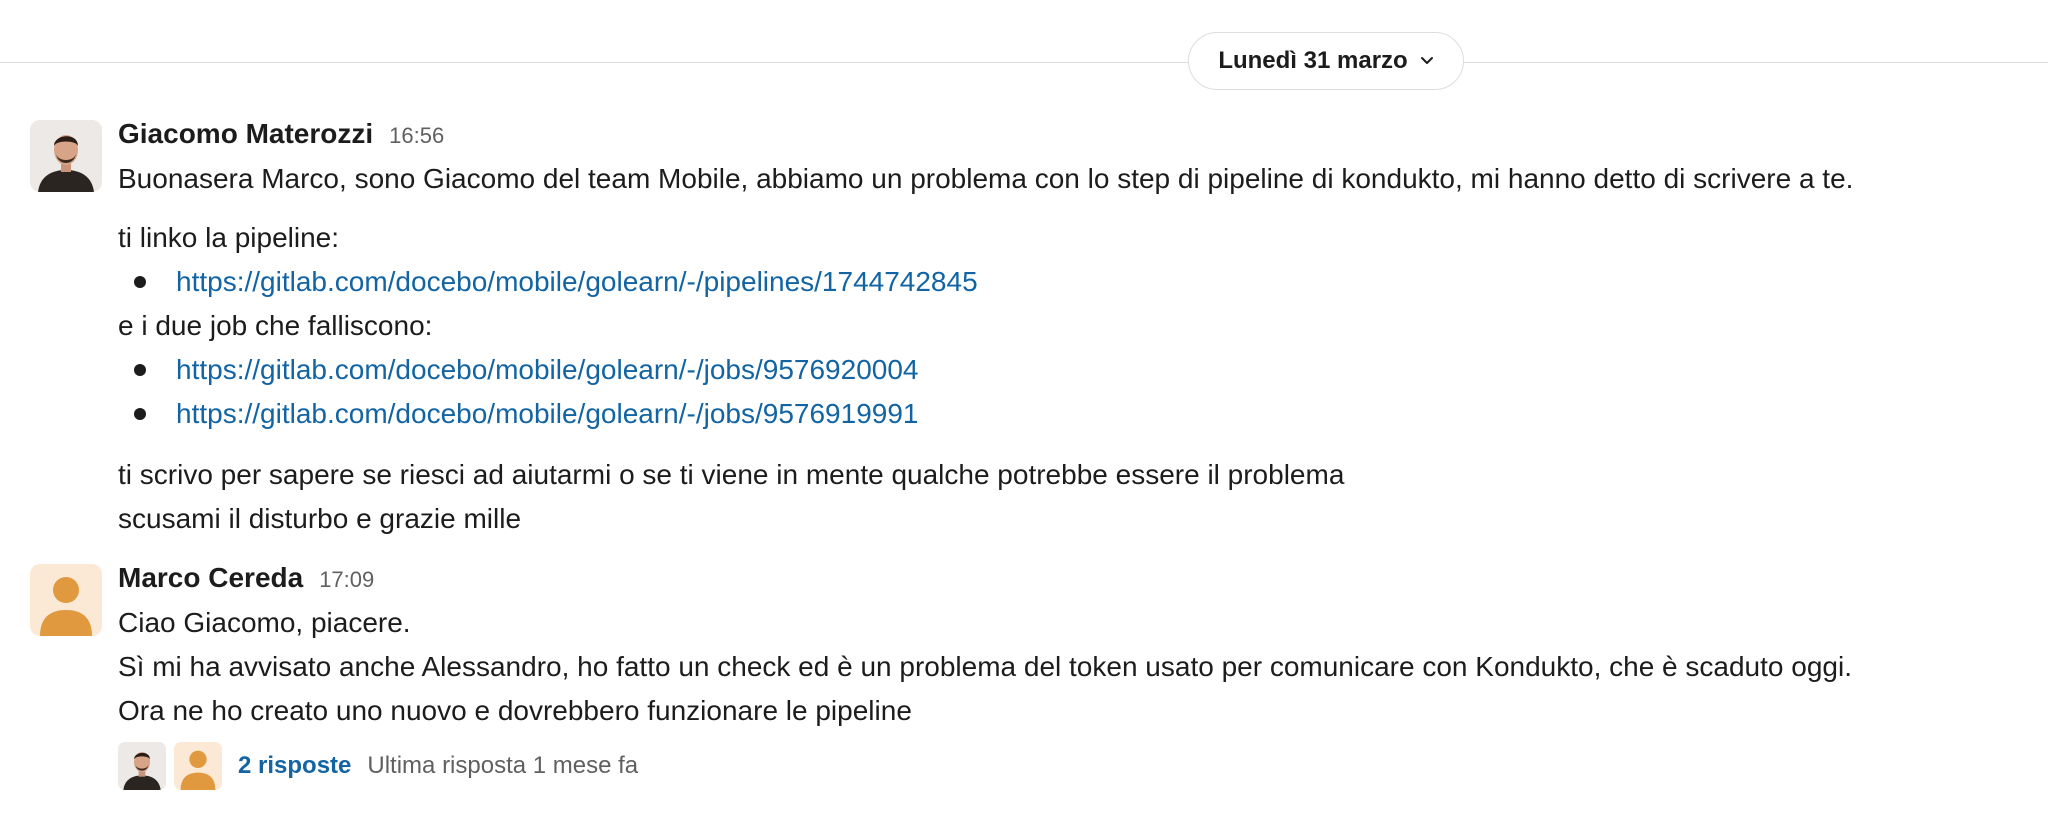 Image resolution: width=2048 pixels, height=824 pixels. I want to click on message-text: ti linko la pipeline:, so click(229, 237).